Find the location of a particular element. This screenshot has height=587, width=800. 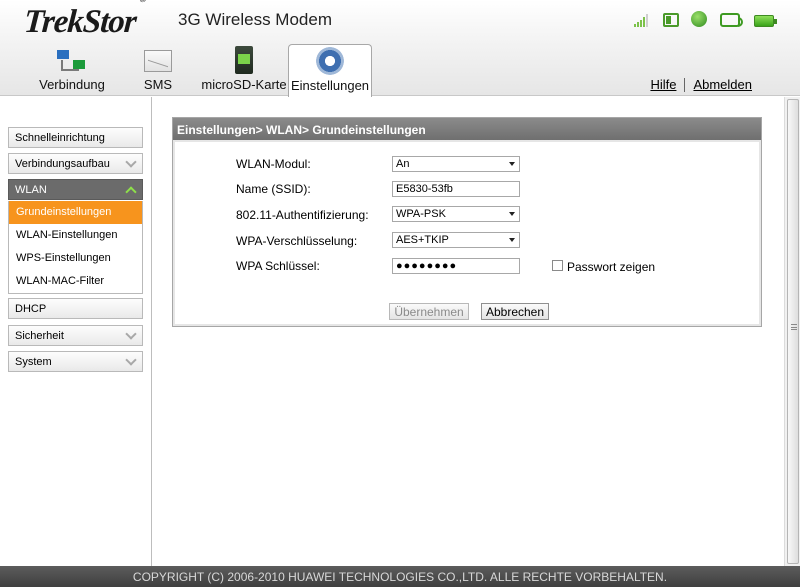

wpa-key-label: WPA Schlüssel: is located at coordinates (278, 266).